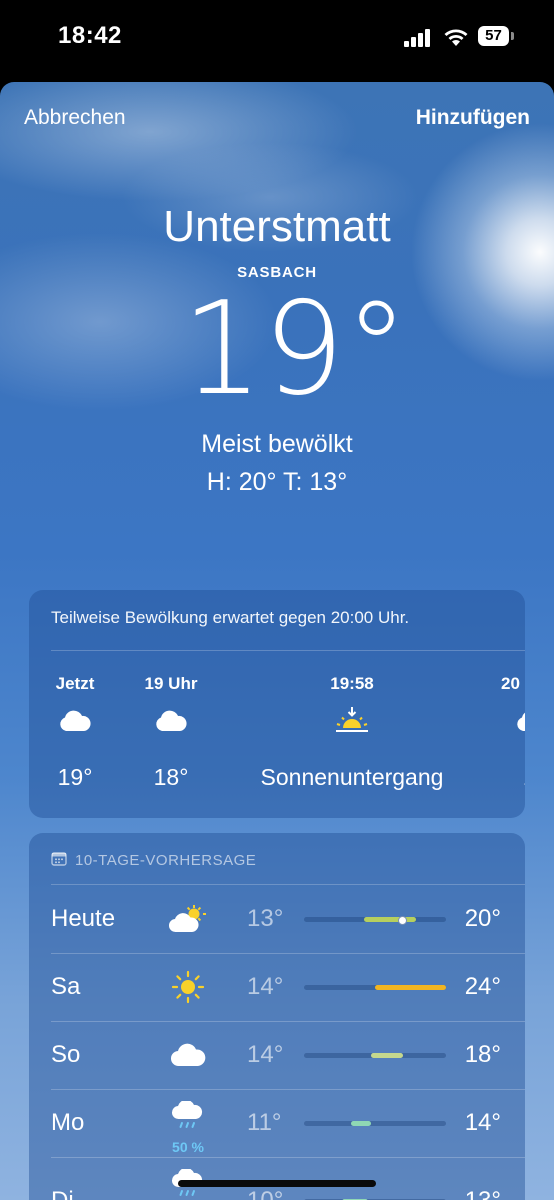  Describe the element at coordinates (352, 777) in the screenshot. I see `sunset-label: Sonnenuntergang` at that location.